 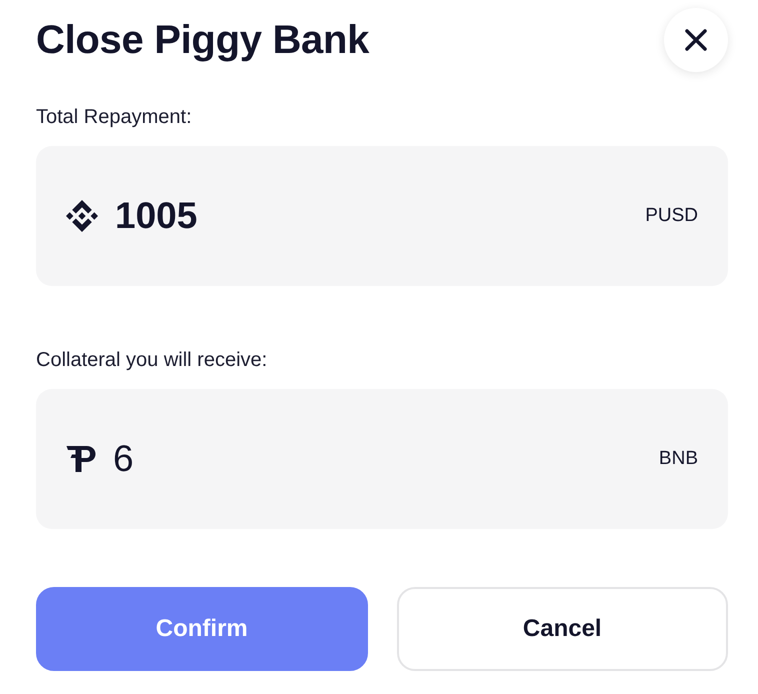 I want to click on field-label: Total Repayment:, so click(x=114, y=117).